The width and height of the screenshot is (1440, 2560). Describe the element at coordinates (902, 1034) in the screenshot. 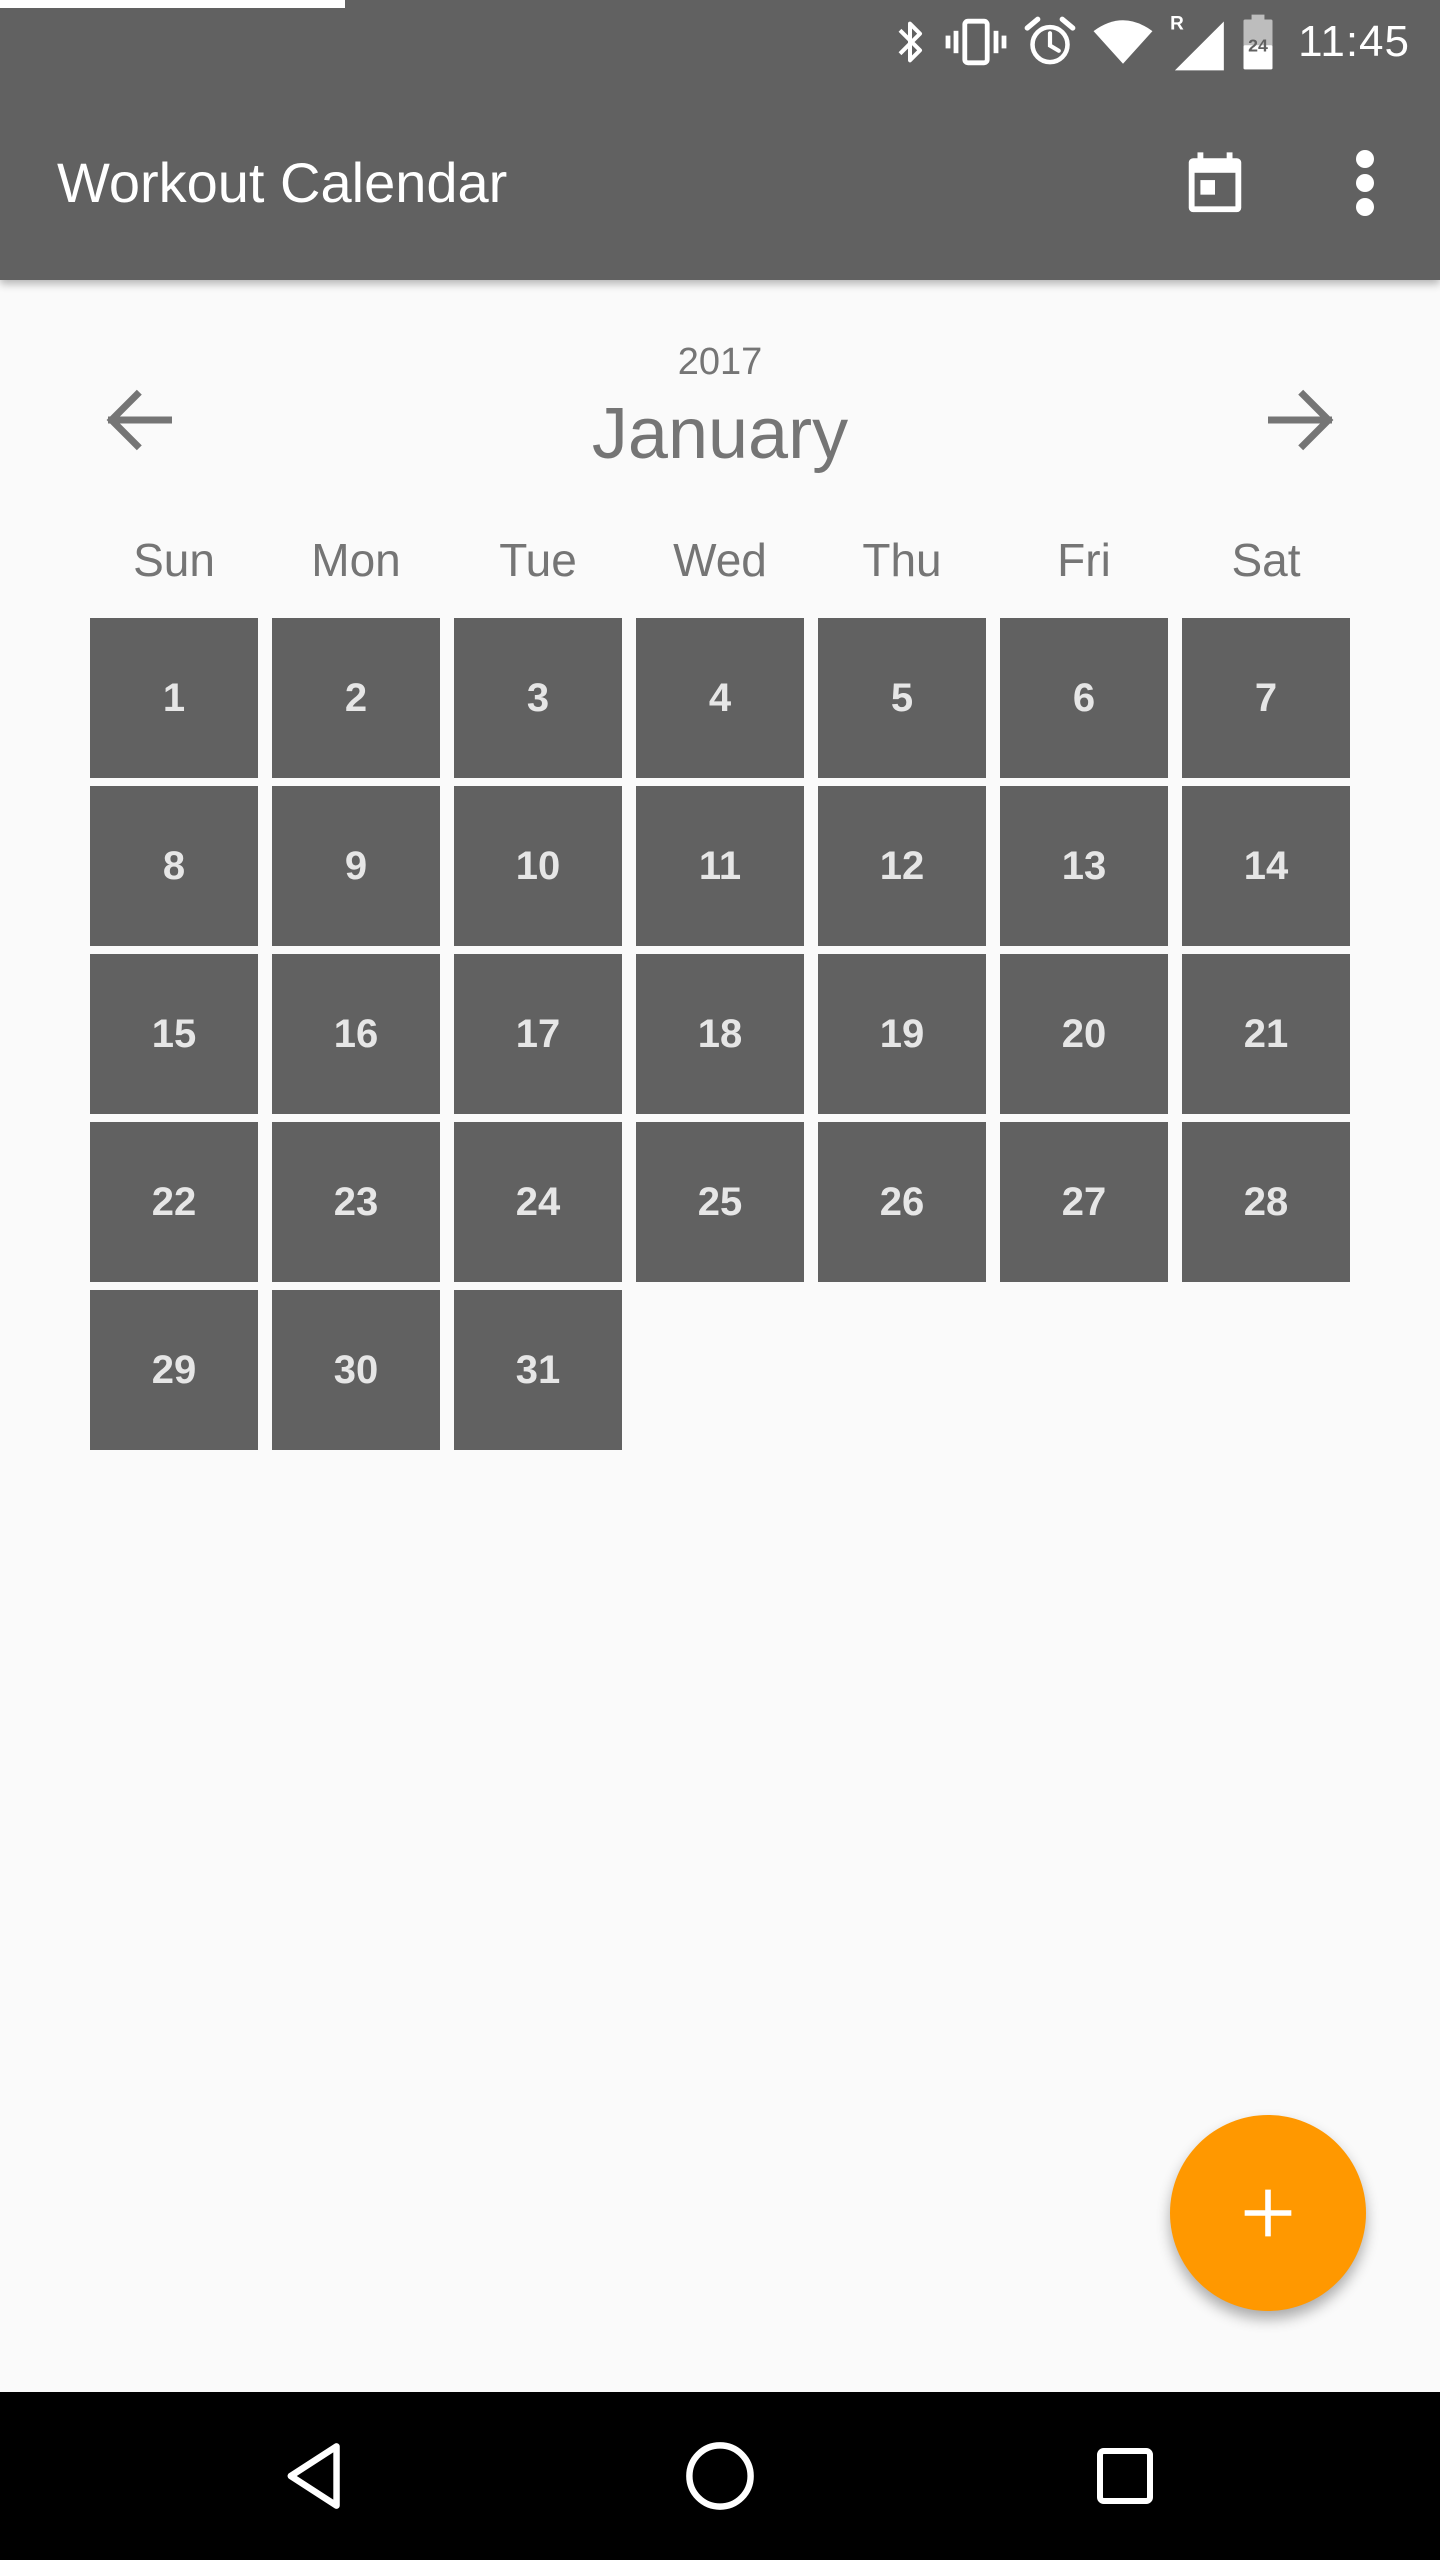

I see `day-cell: 19` at that location.